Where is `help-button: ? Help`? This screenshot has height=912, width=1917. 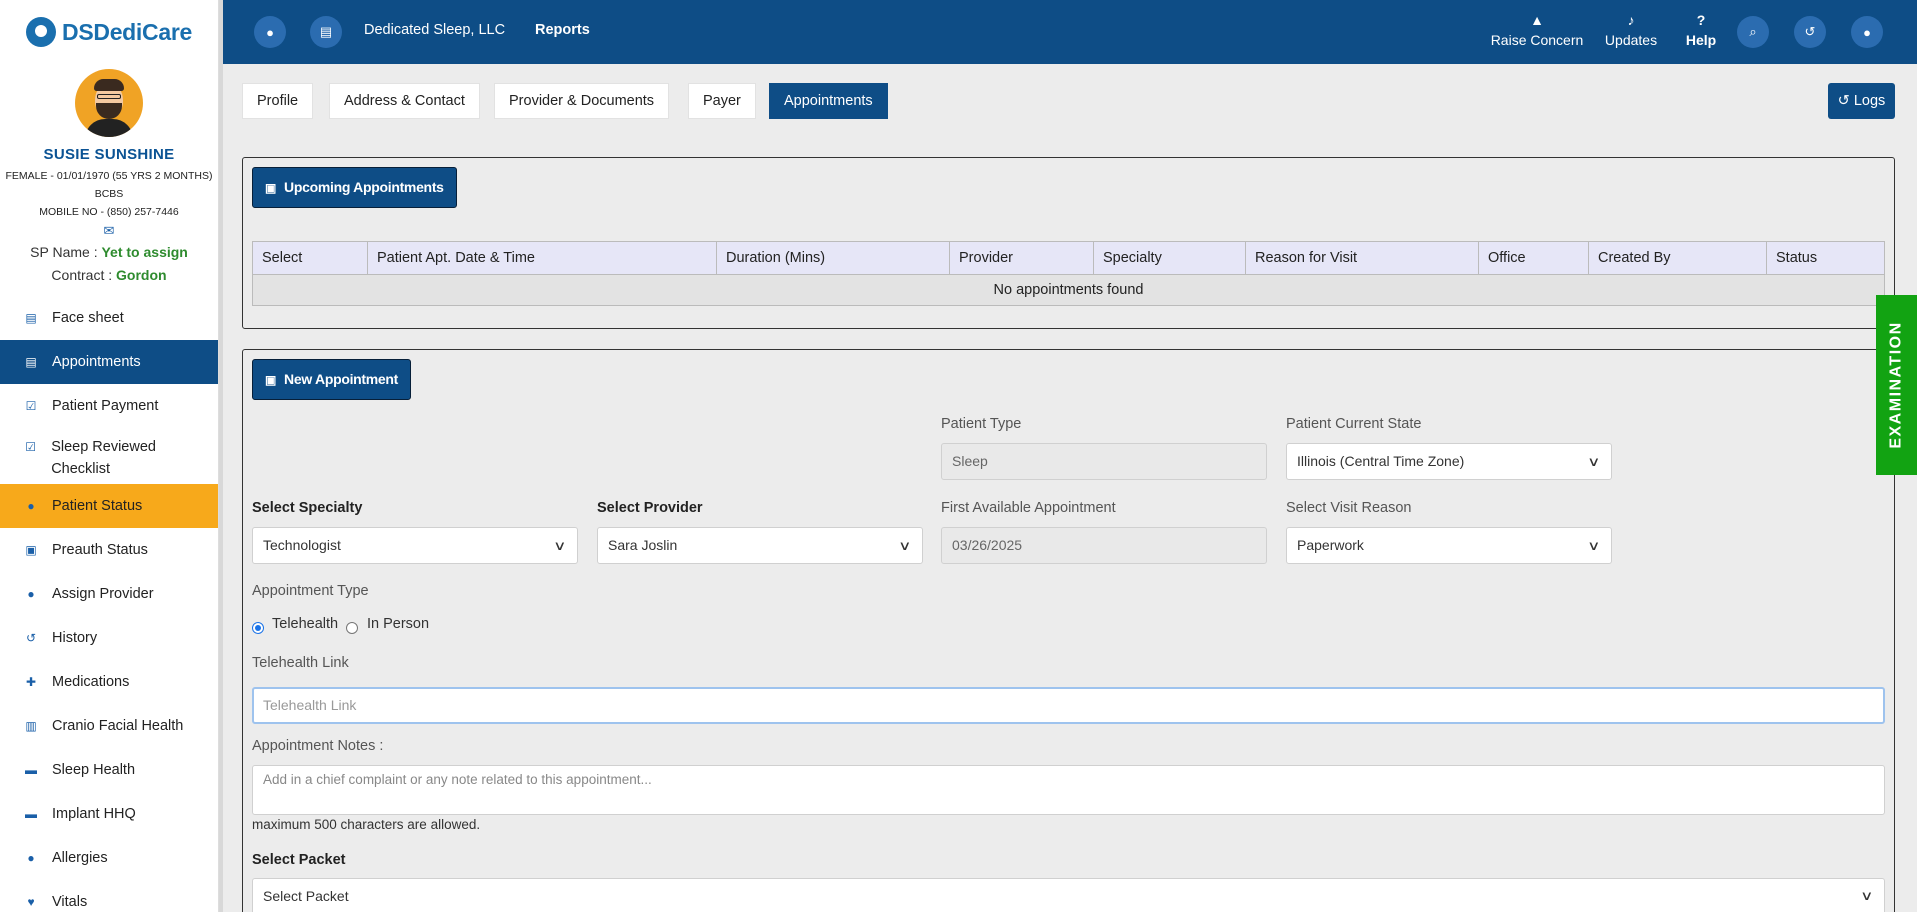 help-button: ? Help is located at coordinates (1701, 30).